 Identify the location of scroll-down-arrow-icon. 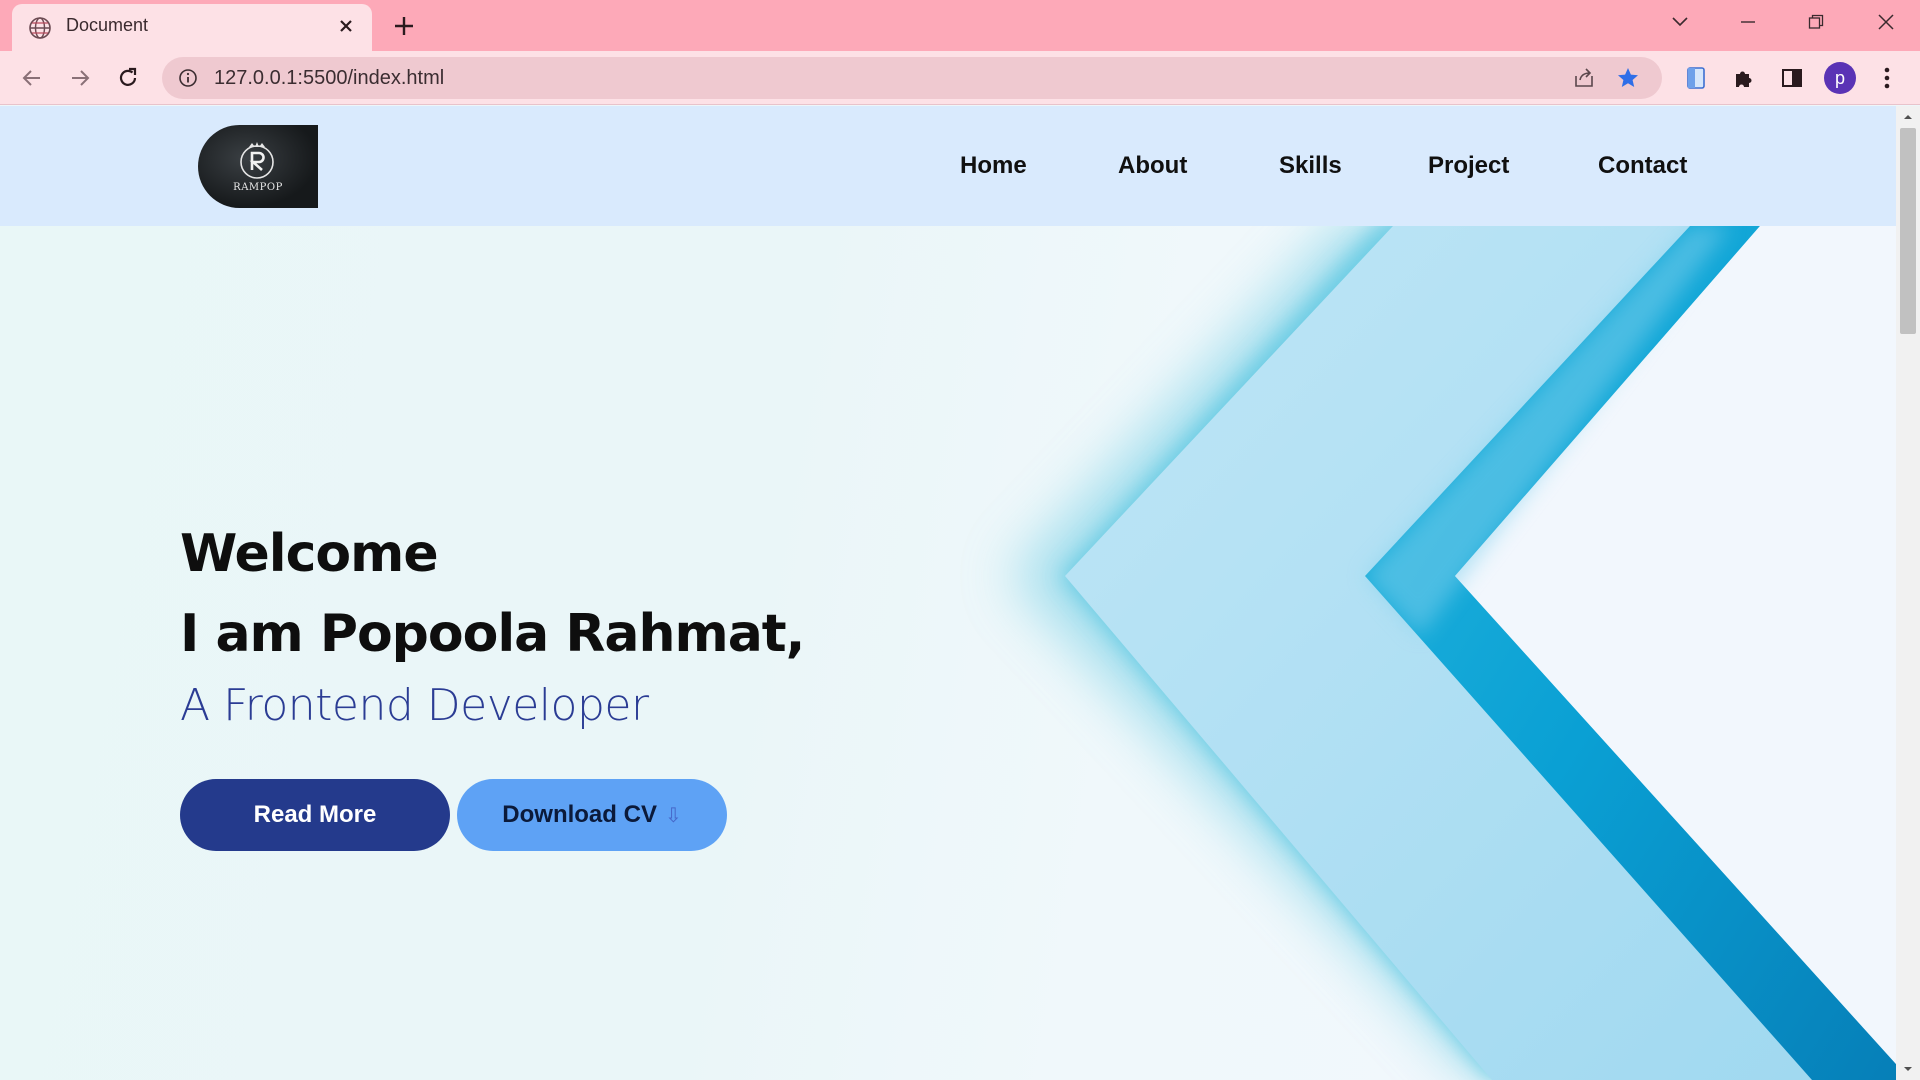
(1908, 1069).